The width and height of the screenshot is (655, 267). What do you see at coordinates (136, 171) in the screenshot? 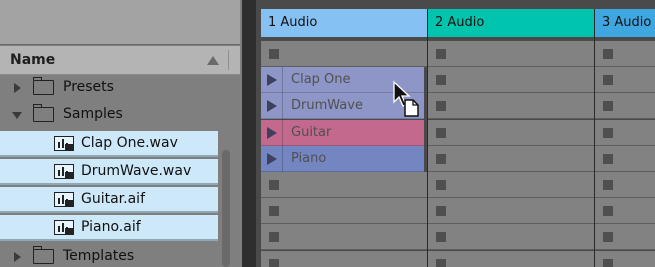
I see `browser-item-label: DrumWave.wav` at bounding box center [136, 171].